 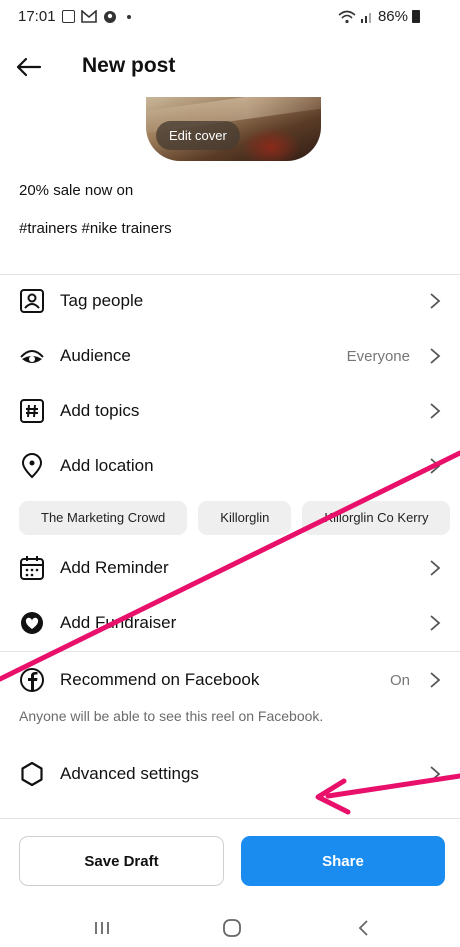 What do you see at coordinates (95, 228) in the screenshot?
I see `caption-hashtags: #trainers #nike trainers` at bounding box center [95, 228].